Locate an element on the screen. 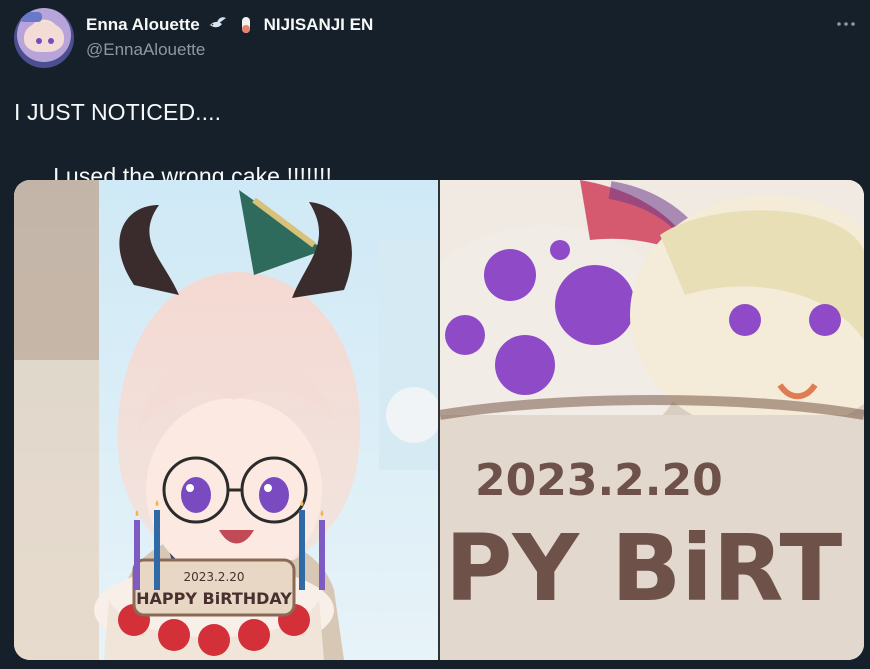 The width and height of the screenshot is (870, 669). avatar-badge is located at coordinates (31, 17).